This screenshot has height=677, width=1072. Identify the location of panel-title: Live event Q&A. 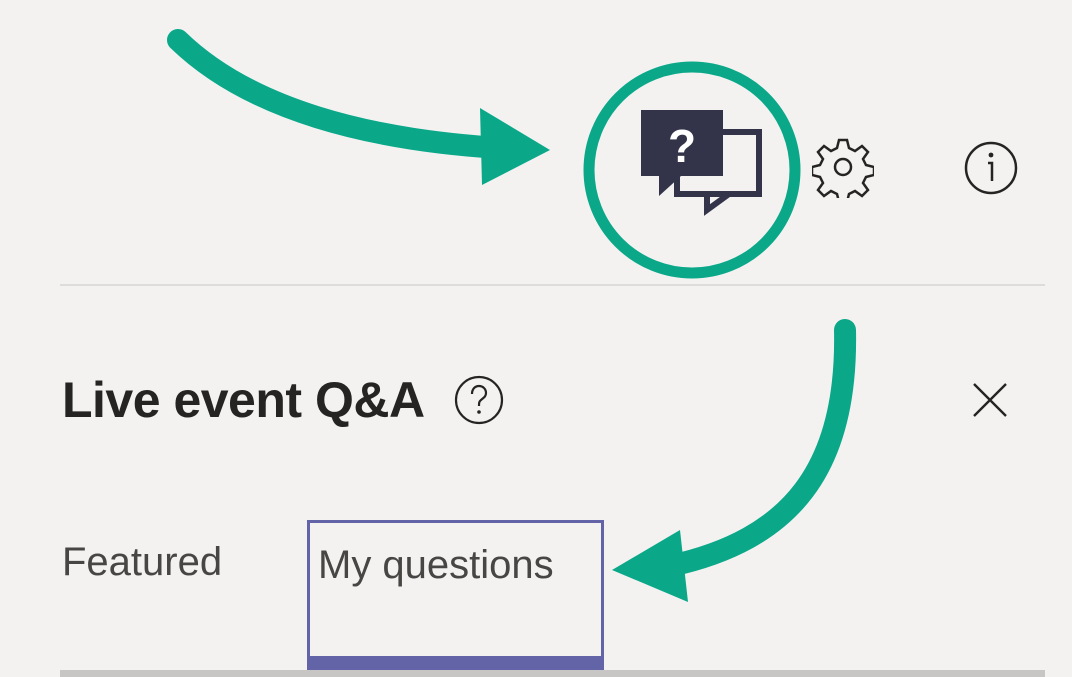
(243, 400).